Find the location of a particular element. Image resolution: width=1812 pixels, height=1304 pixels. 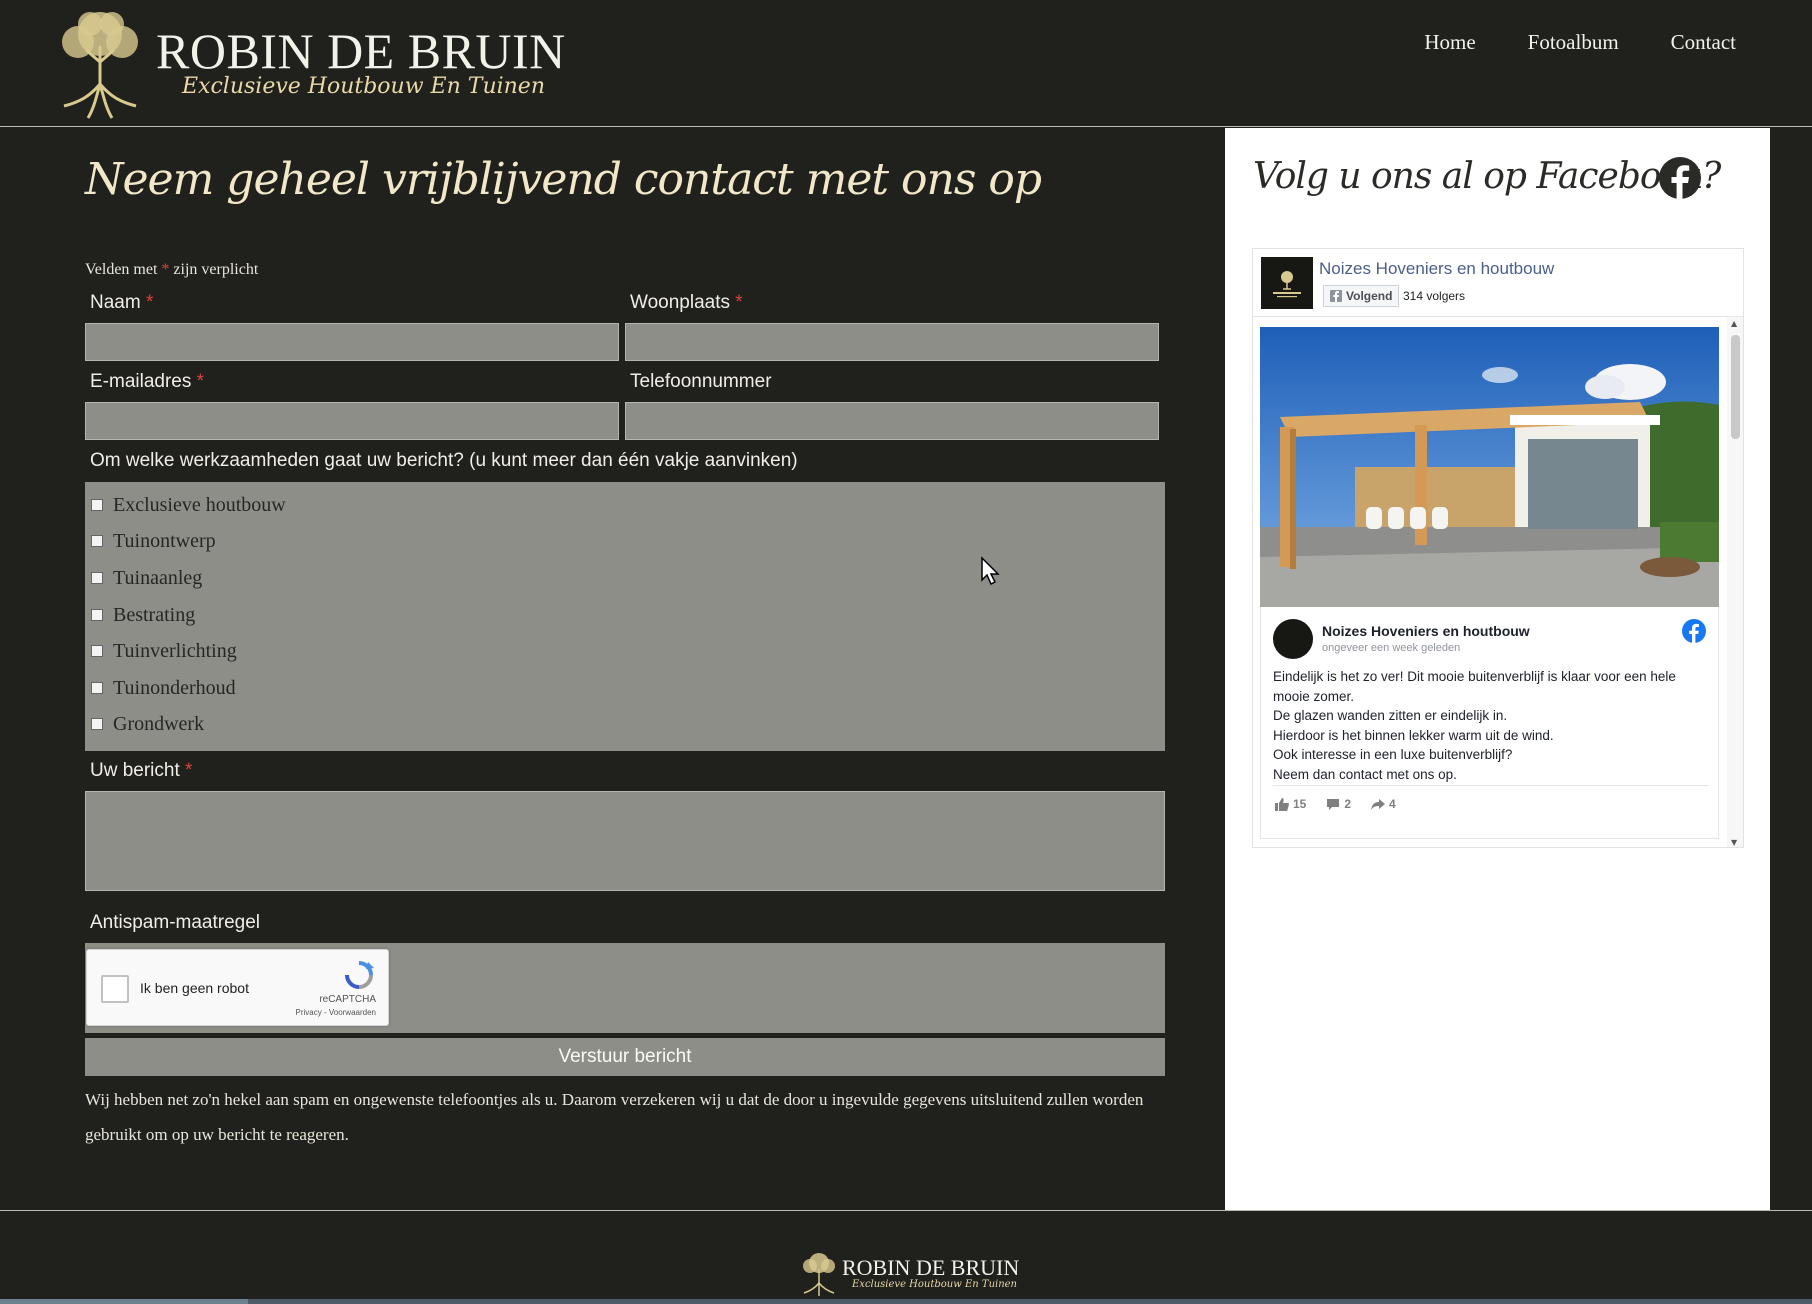

woonplaats-label: Woonplaats * is located at coordinates (686, 303).